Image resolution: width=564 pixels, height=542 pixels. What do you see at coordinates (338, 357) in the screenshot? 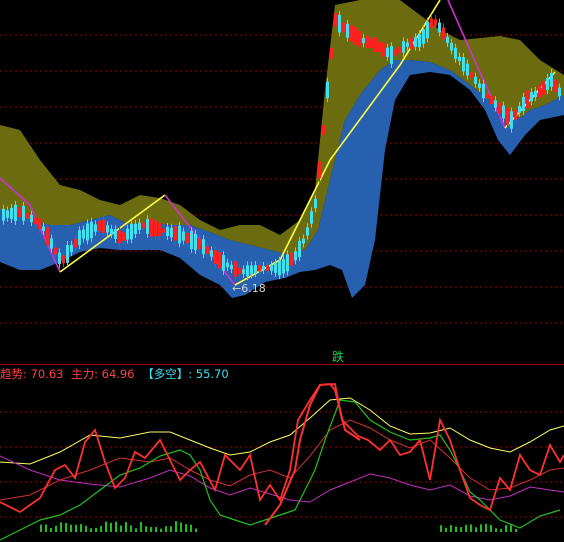
I see `signal-marker: 跌` at bounding box center [338, 357].